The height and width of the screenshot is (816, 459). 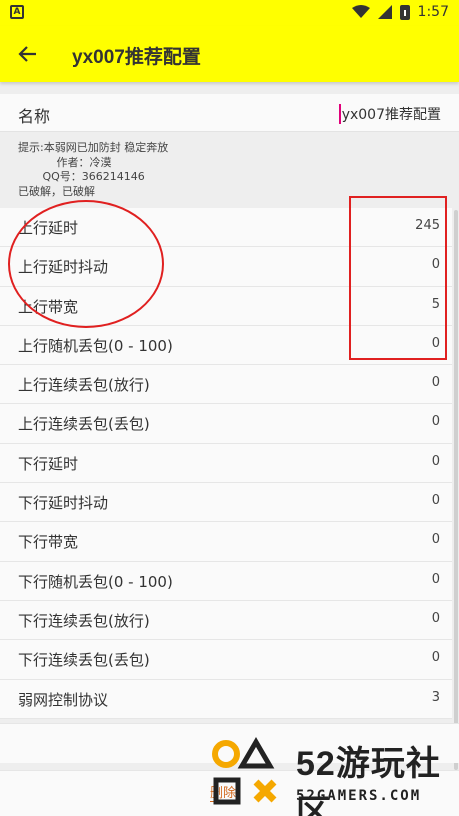 What do you see at coordinates (244, 771) in the screenshot?
I see `watermark-shapes-icon` at bounding box center [244, 771].